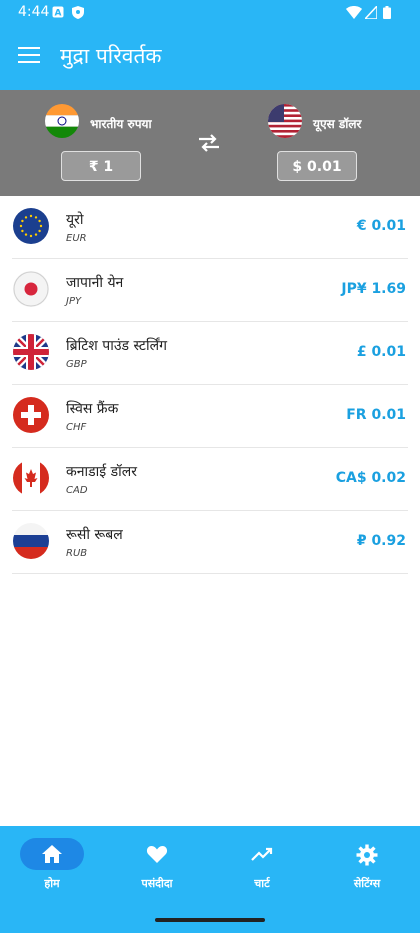 The width and height of the screenshot is (420, 933). What do you see at coordinates (31, 541) in the screenshot?
I see `russia-flag-icon` at bounding box center [31, 541].